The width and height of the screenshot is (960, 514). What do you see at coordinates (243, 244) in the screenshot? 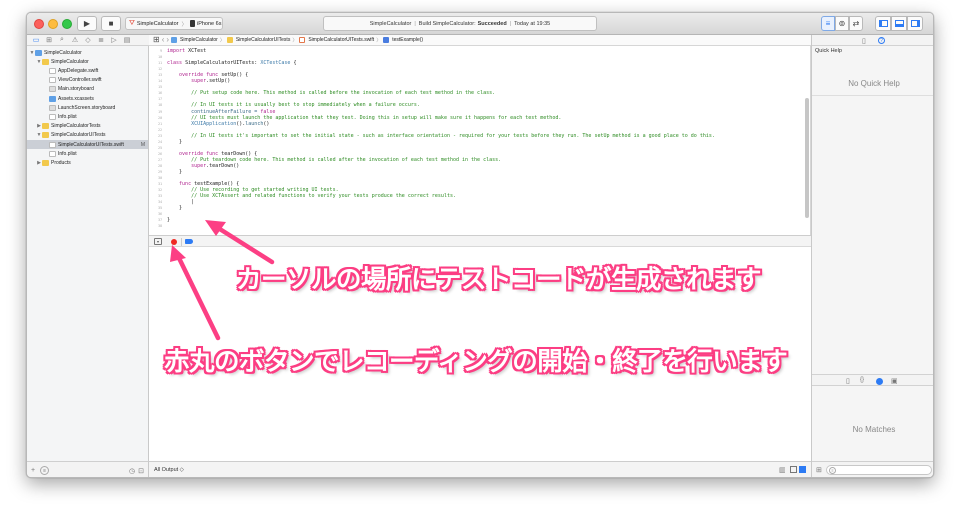
I see `arrow-to-cursor` at bounding box center [243, 244].